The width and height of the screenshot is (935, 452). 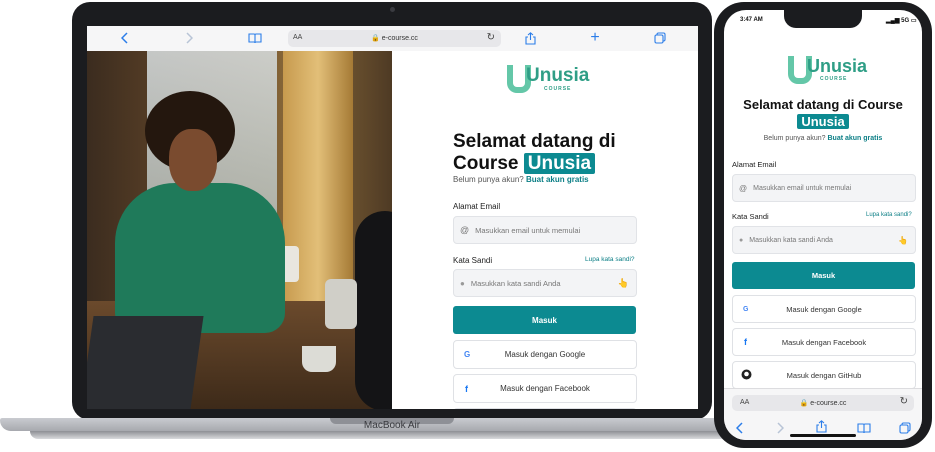 What do you see at coordinates (823, 19) in the screenshot?
I see `phone-notch` at bounding box center [823, 19].